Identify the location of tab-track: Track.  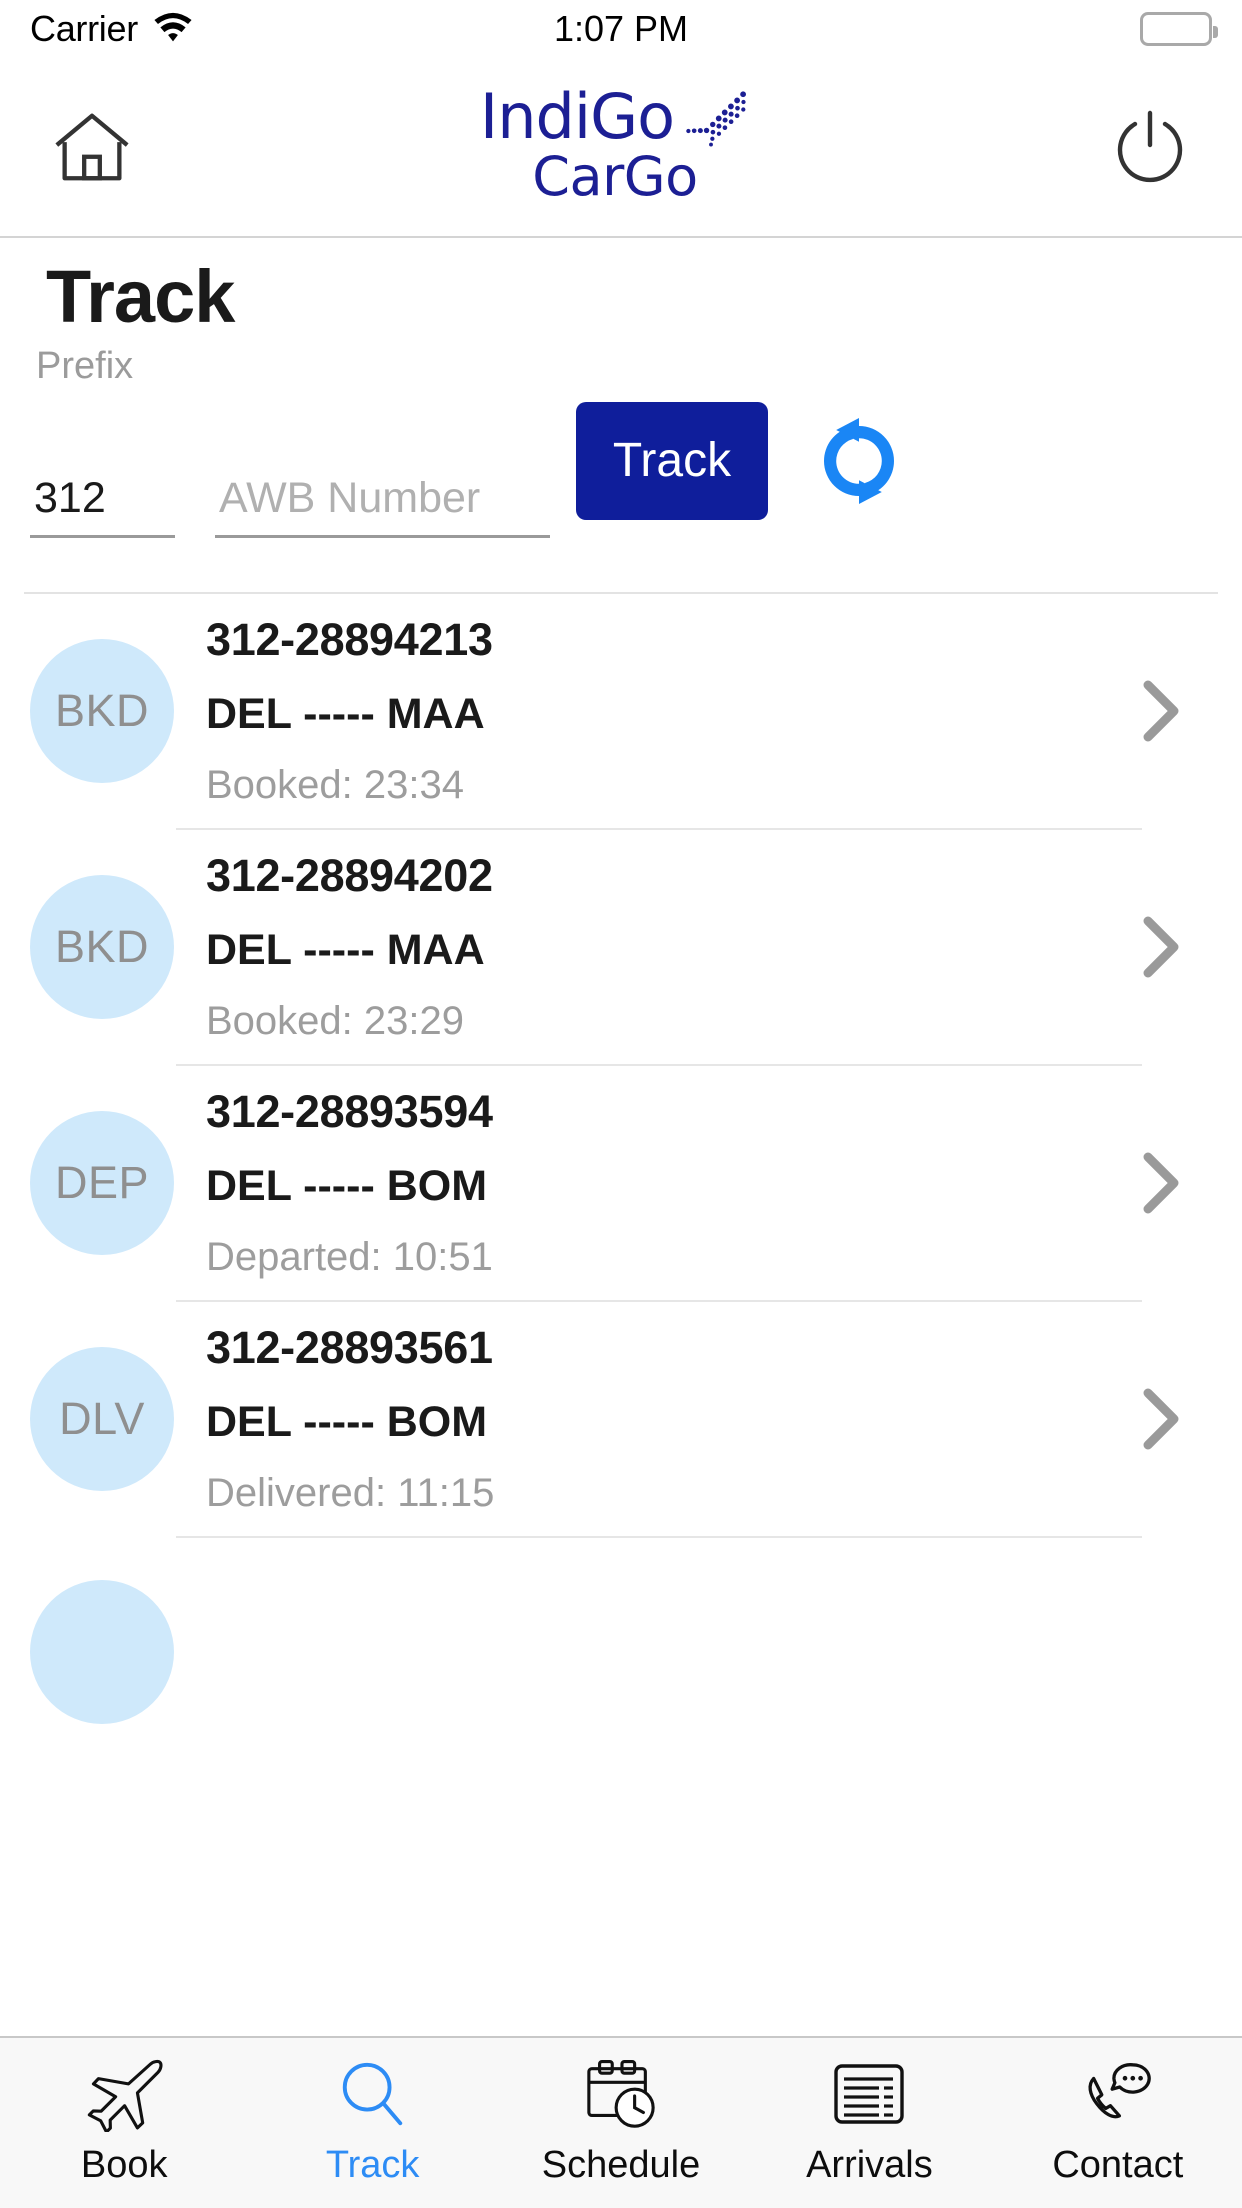
(372, 2112).